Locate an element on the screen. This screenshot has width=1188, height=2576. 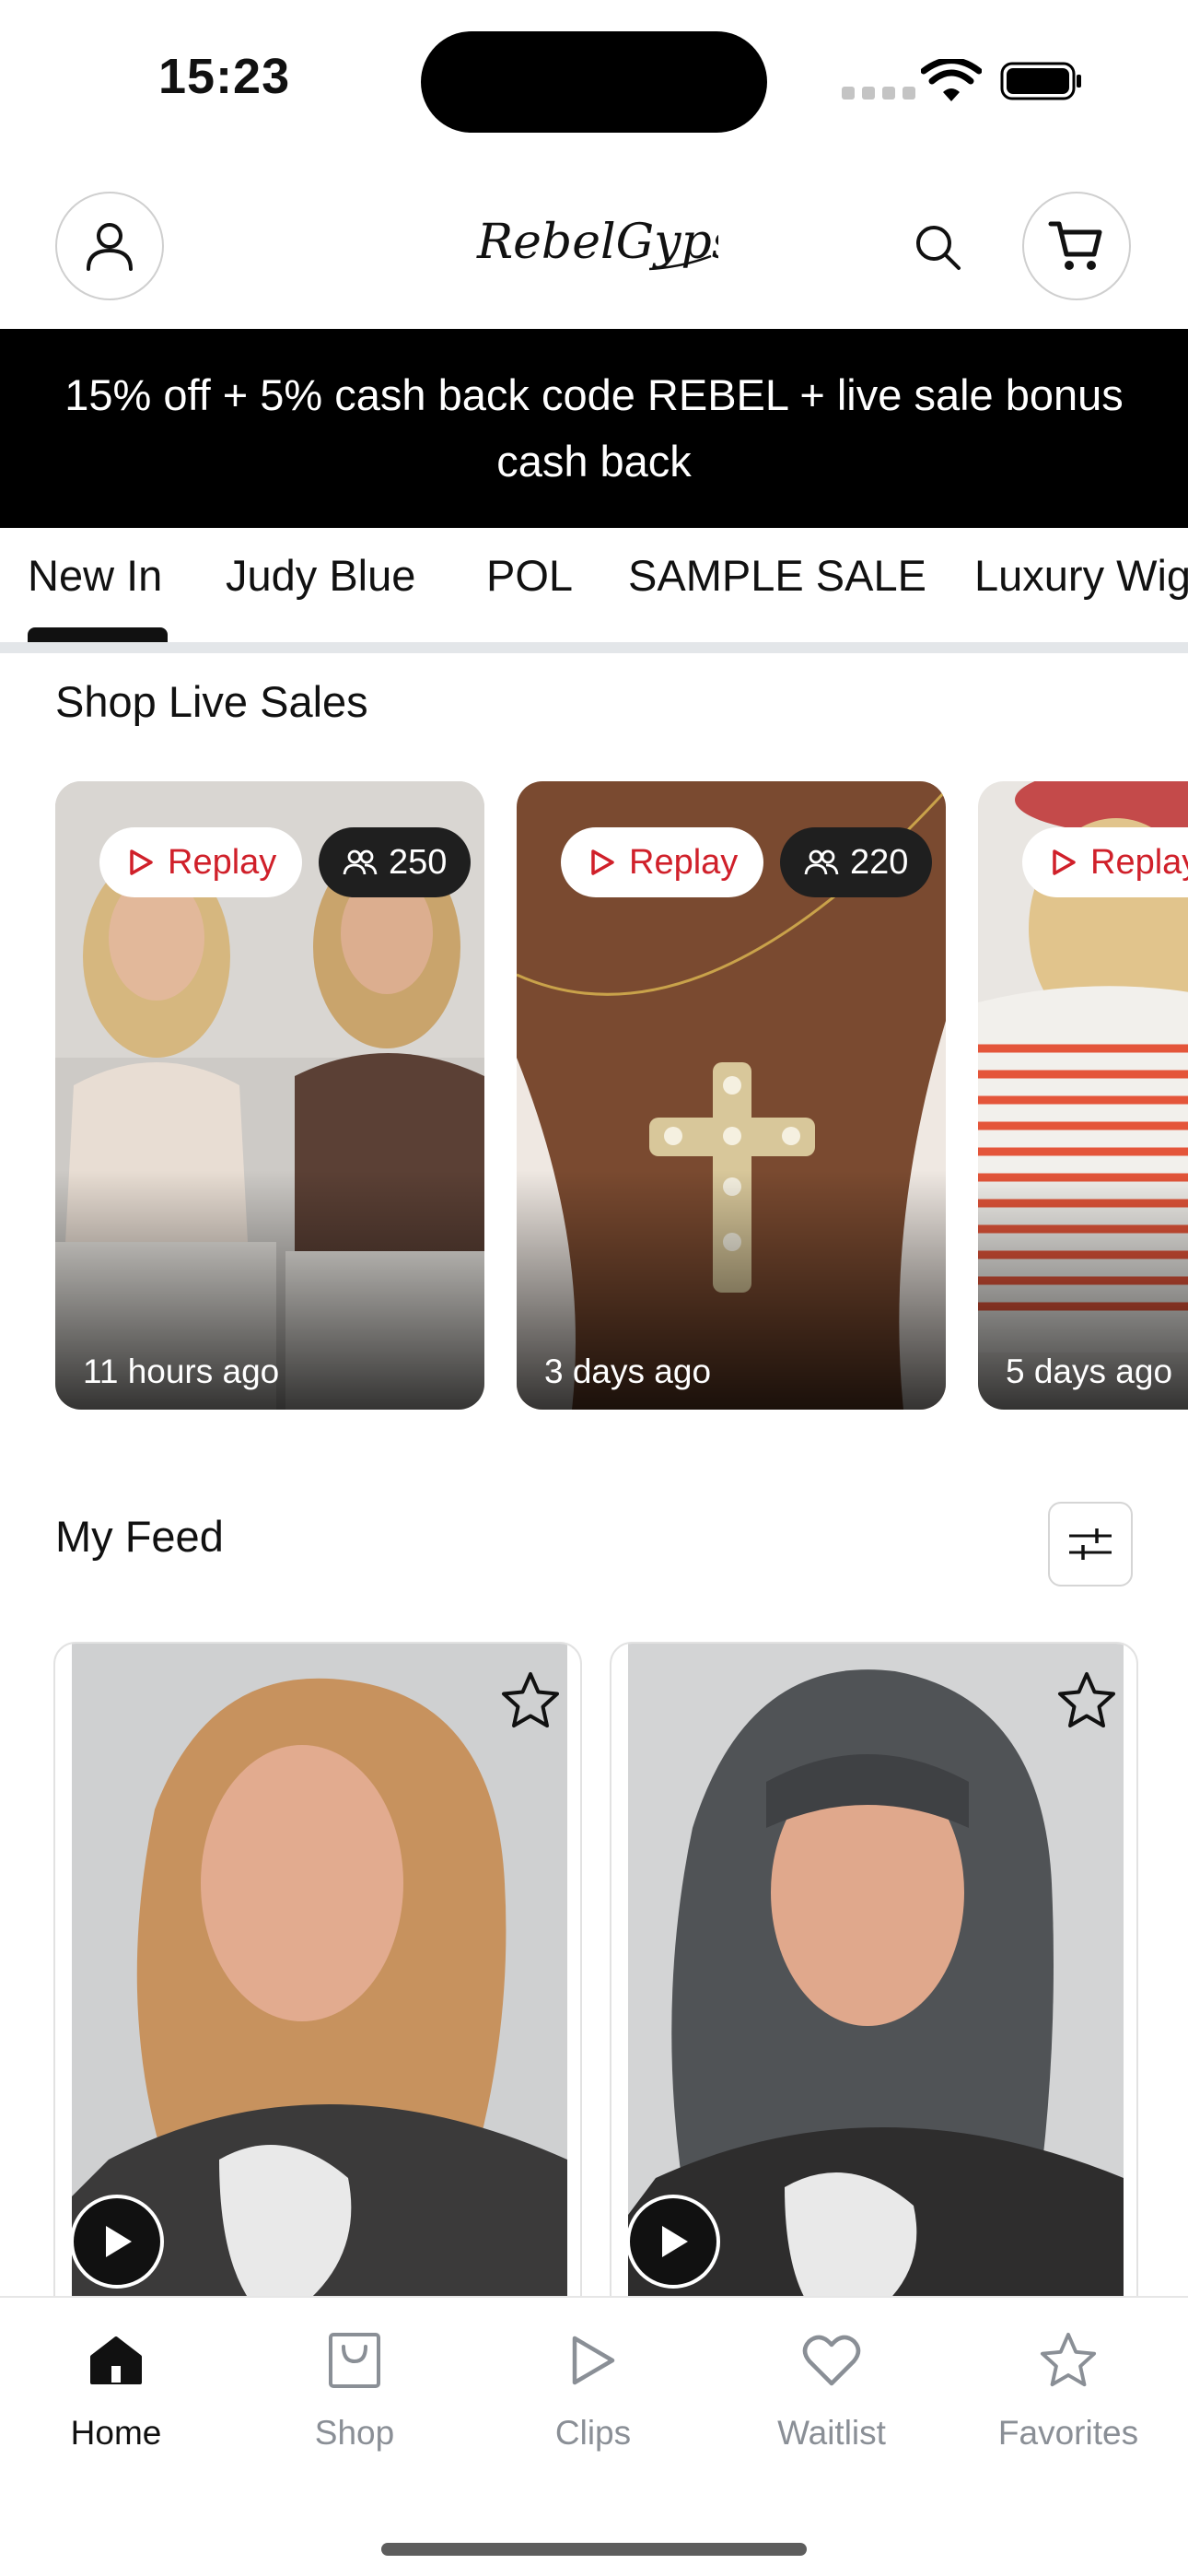
status-bar: 15:23 is located at coordinates (594, 78).